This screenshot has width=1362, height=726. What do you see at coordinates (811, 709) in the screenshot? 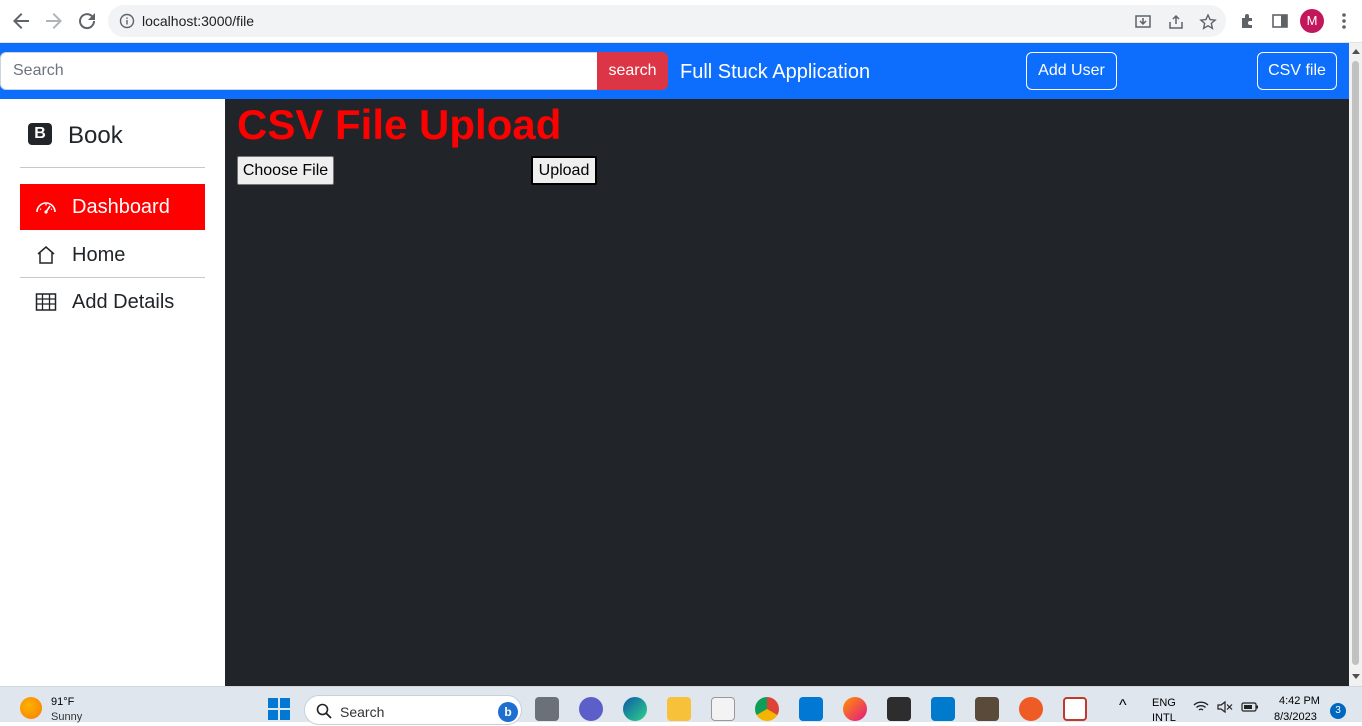
I see `mail-icon` at bounding box center [811, 709].